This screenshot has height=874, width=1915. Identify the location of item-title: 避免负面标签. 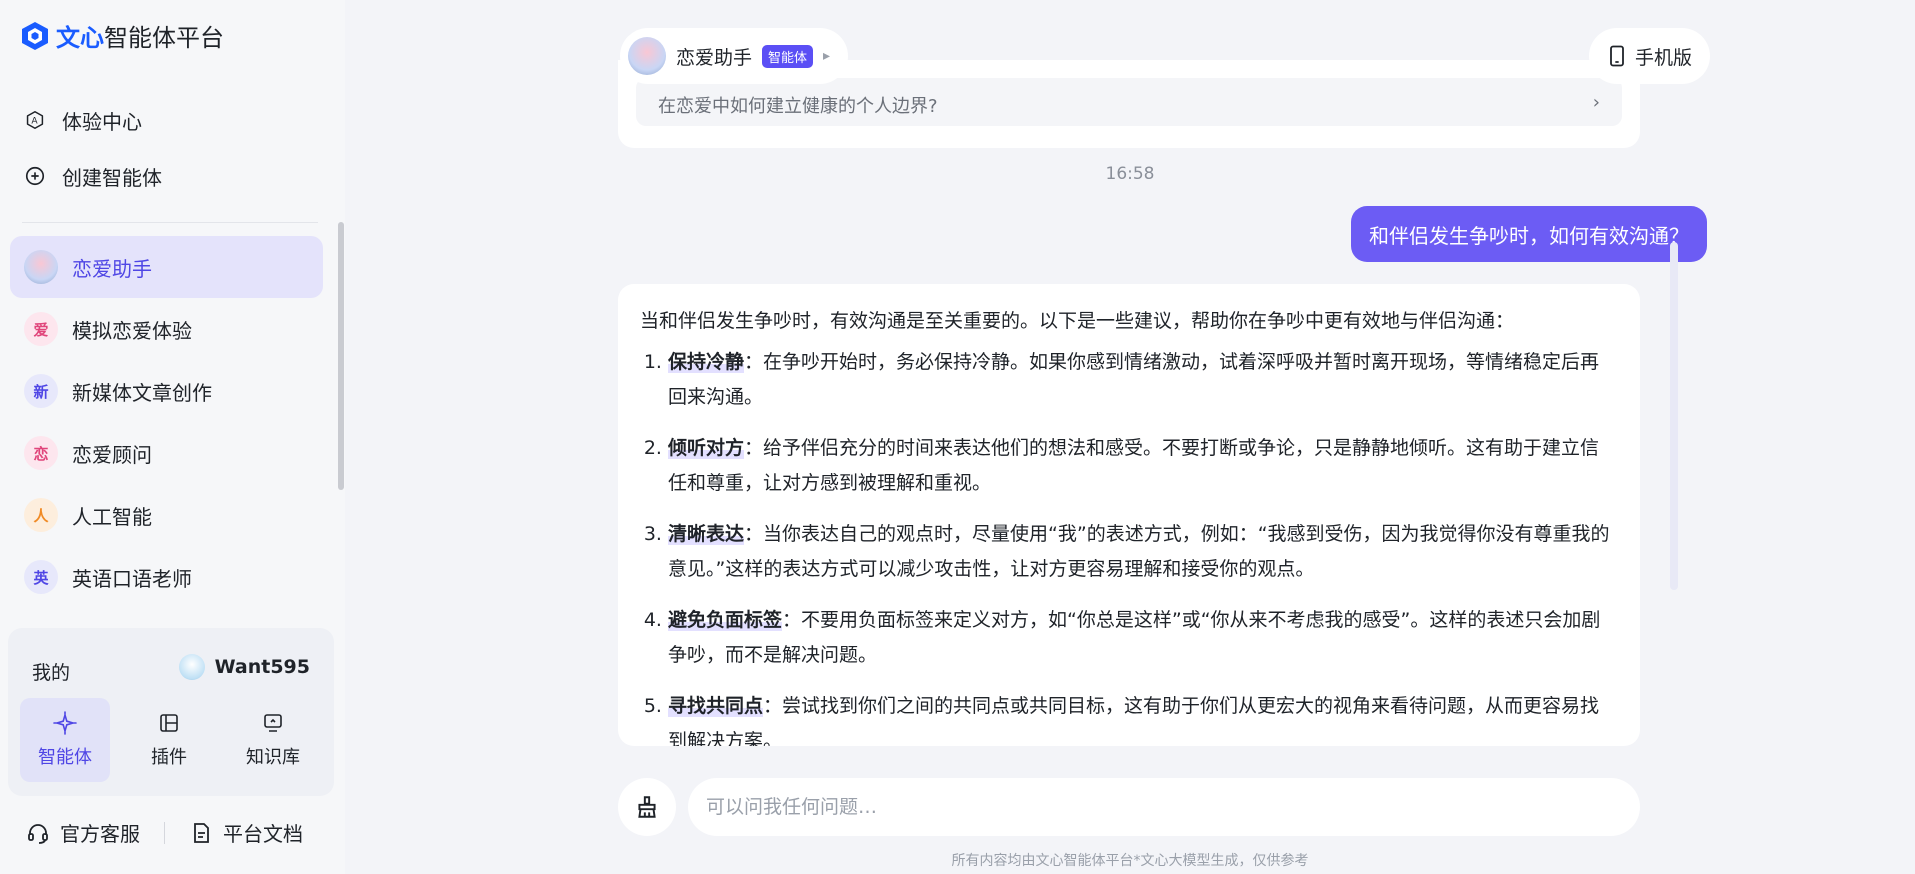
(725, 620).